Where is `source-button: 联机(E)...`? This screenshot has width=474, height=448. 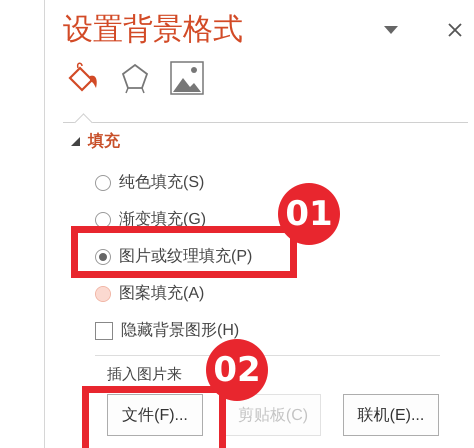 source-button: 联机(E)... is located at coordinates (391, 415).